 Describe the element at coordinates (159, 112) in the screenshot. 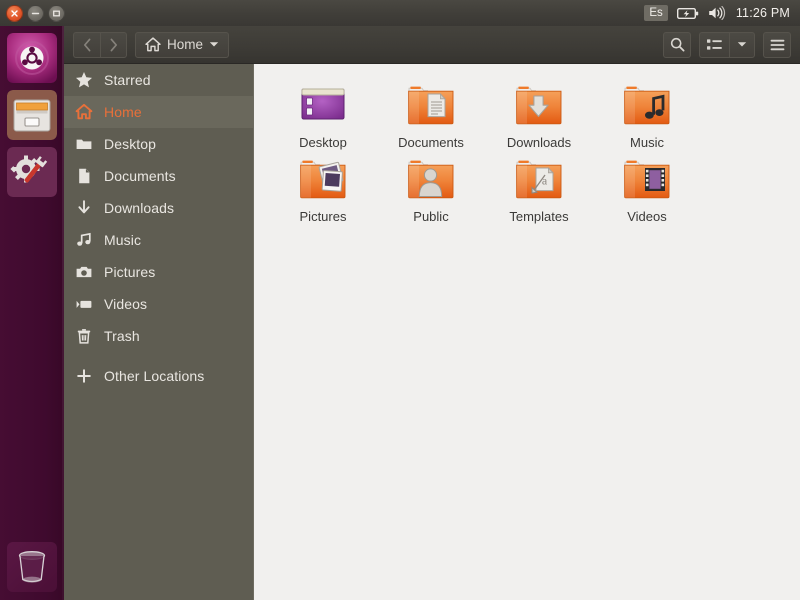

I see `sidebar-item-home: Home` at that location.